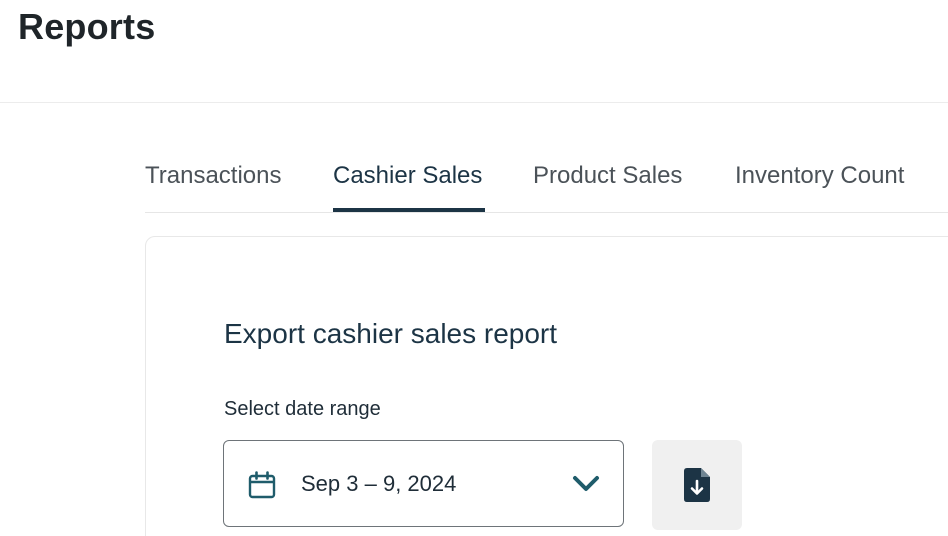  What do you see at coordinates (213, 176) in the screenshot?
I see `tab-transactions: Transactions` at bounding box center [213, 176].